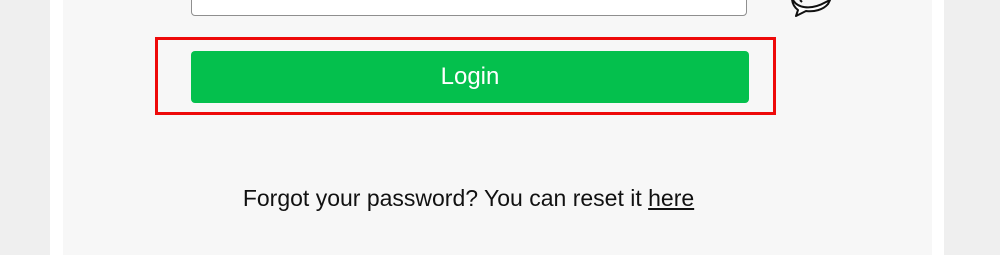 This screenshot has height=255, width=1000. Describe the element at coordinates (809, 9) in the screenshot. I see `speech-bubble-icon` at that location.